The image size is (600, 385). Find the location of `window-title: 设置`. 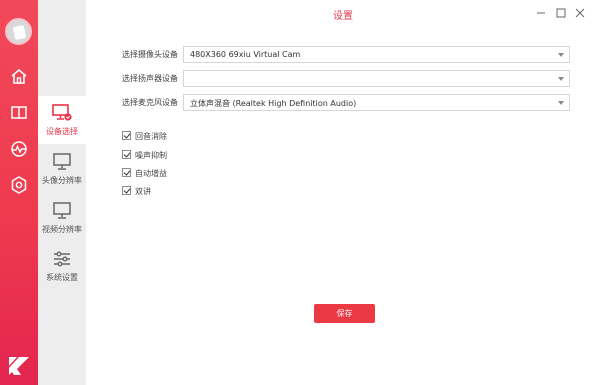

window-title: 设置 is located at coordinates (343, 16).